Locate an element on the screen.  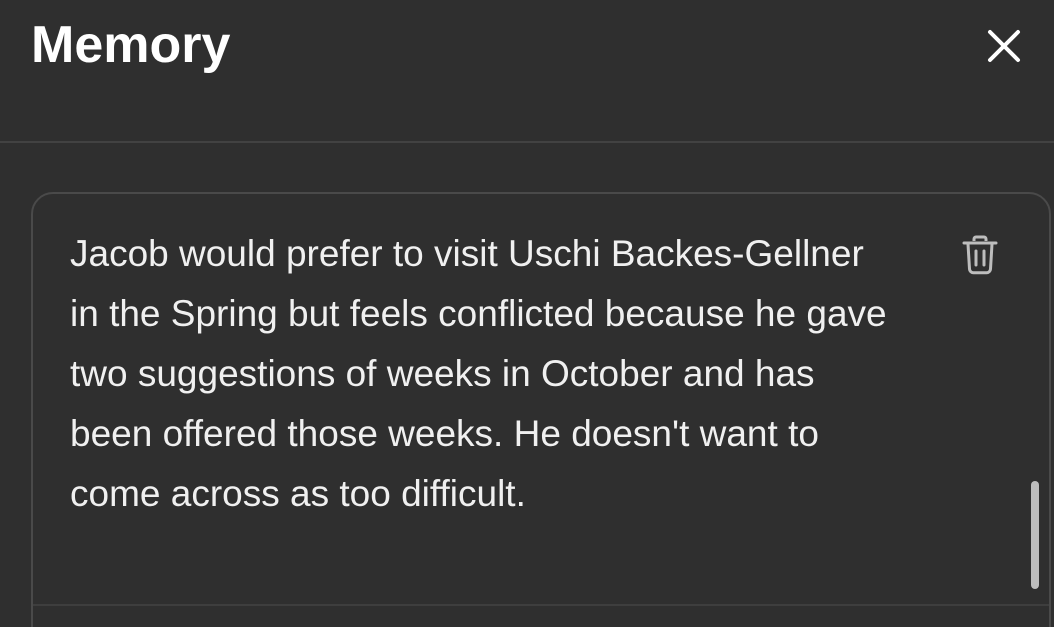
delete-memory-button is located at coordinates (980, 255).